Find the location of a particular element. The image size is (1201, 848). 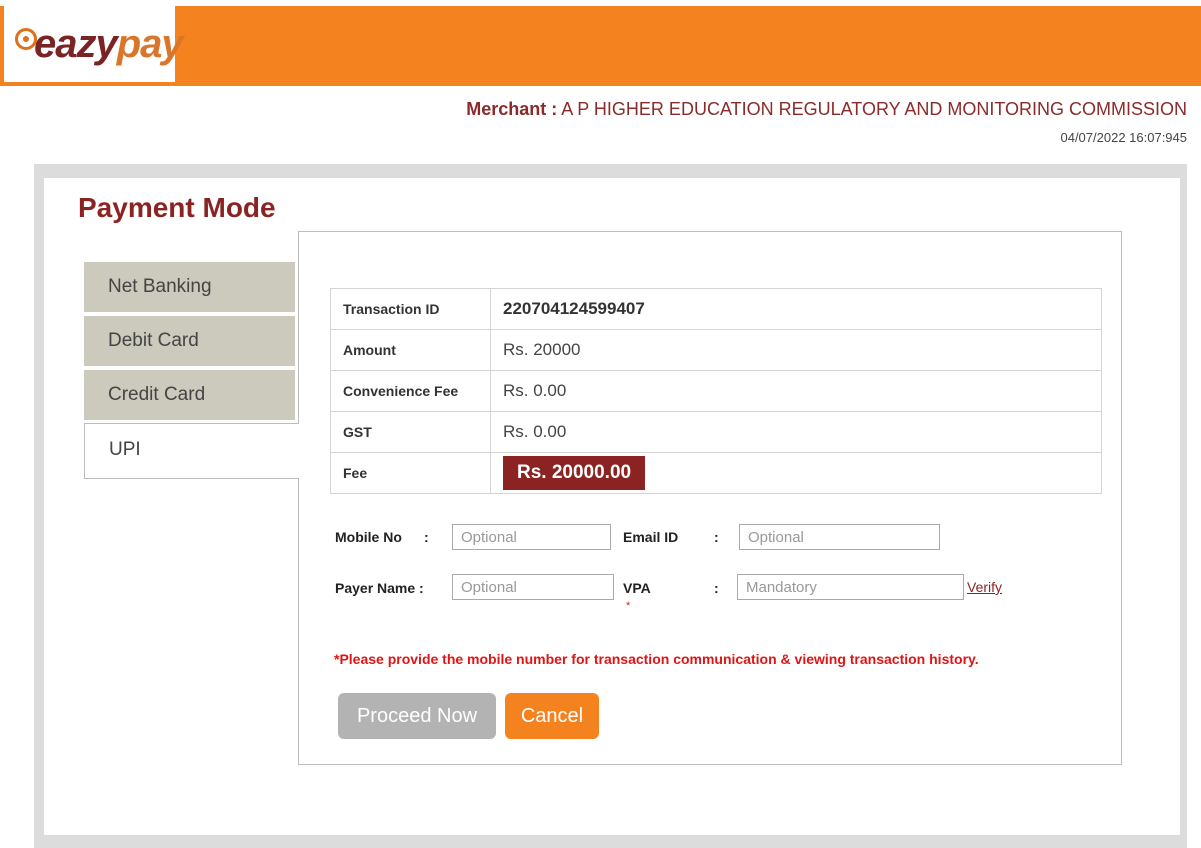

tab-debit-card: Debit Card is located at coordinates (189, 342).